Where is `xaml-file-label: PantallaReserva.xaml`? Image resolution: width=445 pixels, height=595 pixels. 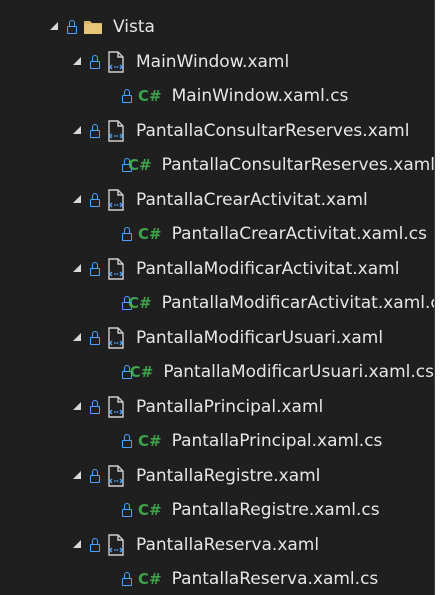
xaml-file-label: PantallaReserva.xaml is located at coordinates (228, 544).